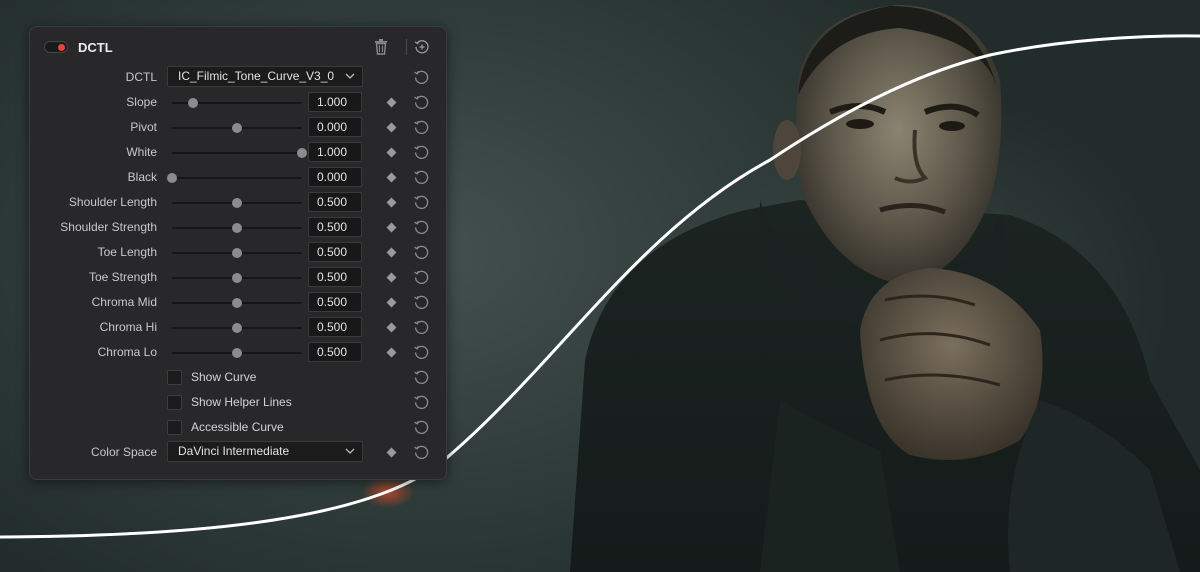 This screenshot has height=572, width=1200. Describe the element at coordinates (238, 402) in the screenshot. I see `checkbox-row-show-helper-lines: Show Helper Lines` at that location.